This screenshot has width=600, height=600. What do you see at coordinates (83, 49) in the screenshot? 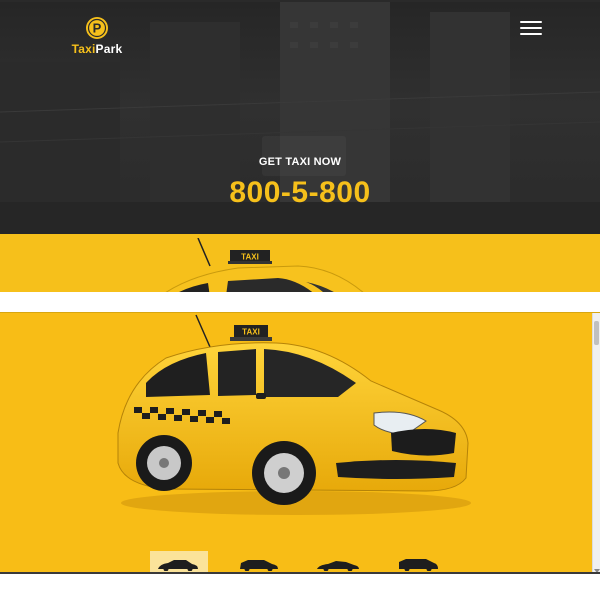
I see `logo-text-taxi: Taxi` at bounding box center [83, 49].